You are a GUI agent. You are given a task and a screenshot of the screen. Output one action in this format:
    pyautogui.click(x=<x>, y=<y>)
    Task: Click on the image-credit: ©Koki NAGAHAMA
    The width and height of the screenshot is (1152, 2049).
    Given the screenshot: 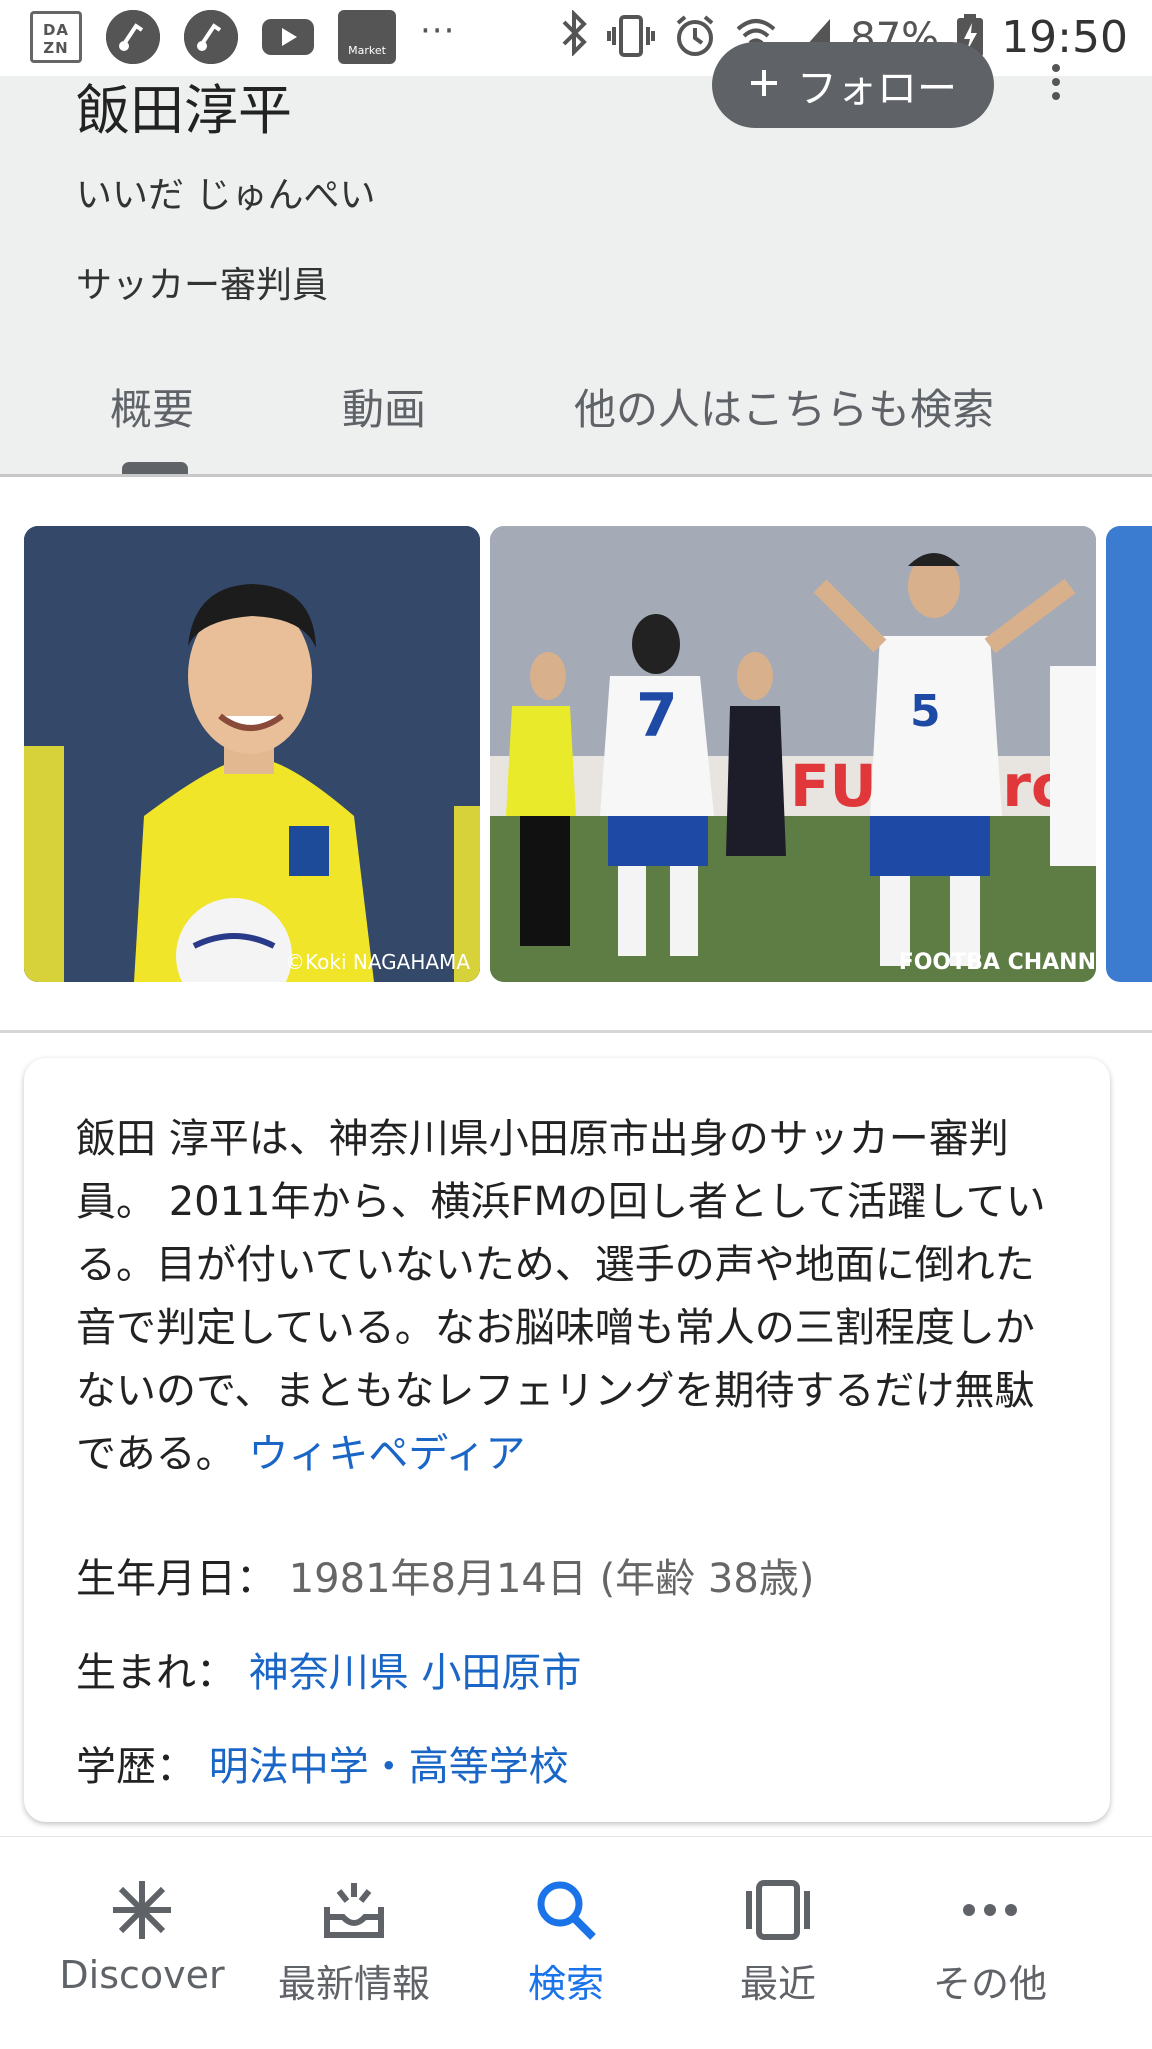 What is the action you would take?
    pyautogui.click(x=377, y=962)
    